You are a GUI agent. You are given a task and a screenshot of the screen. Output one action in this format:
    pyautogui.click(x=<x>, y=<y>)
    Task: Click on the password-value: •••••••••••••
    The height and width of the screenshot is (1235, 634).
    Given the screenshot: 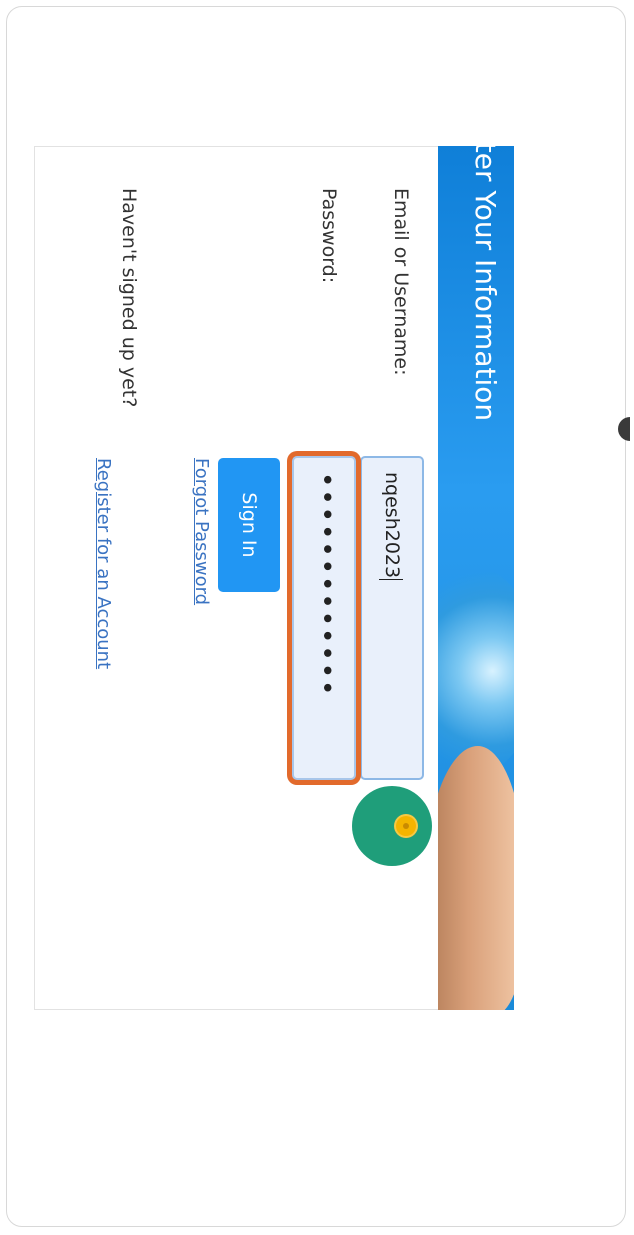 What is the action you would take?
    pyautogui.click(x=326, y=585)
    